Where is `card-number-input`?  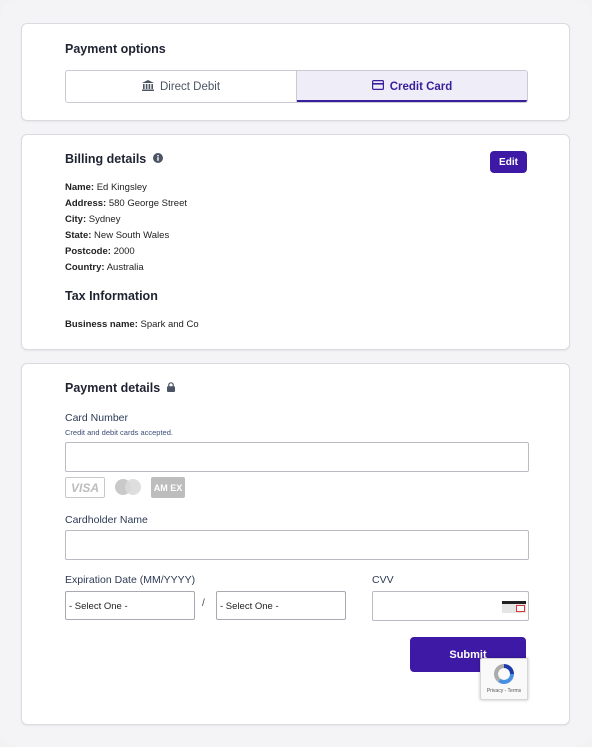
card-number-input is located at coordinates (297, 457).